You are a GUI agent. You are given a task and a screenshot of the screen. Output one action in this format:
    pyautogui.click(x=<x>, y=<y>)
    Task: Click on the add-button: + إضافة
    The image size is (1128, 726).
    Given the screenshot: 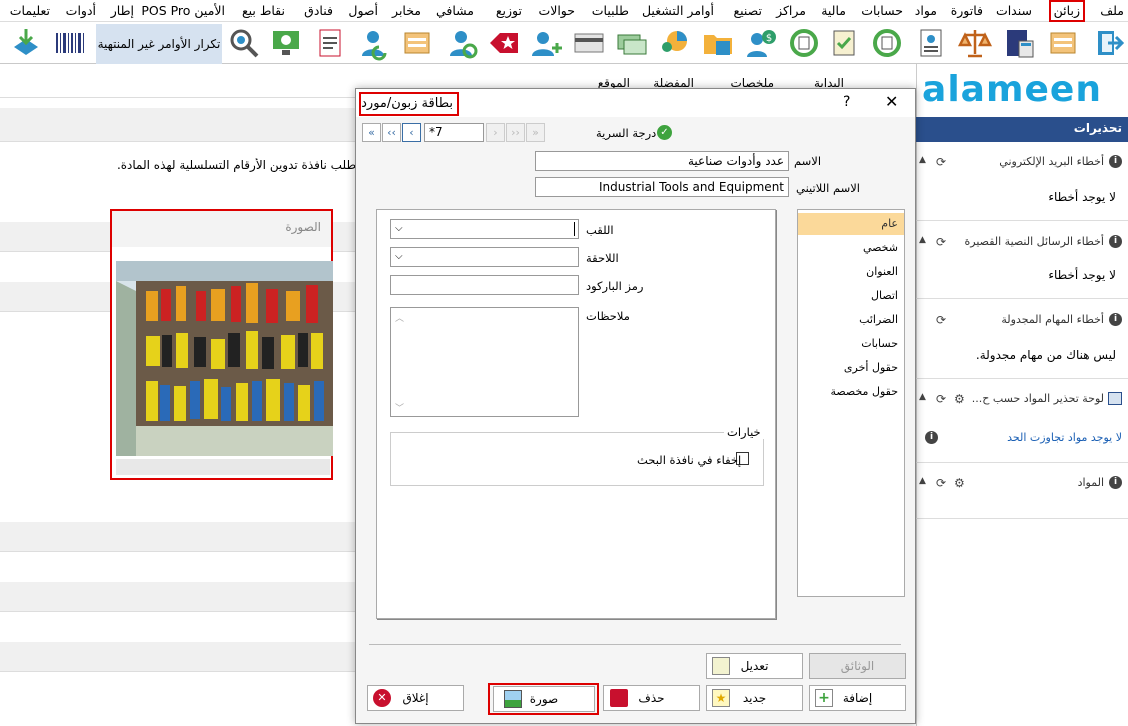 What is the action you would take?
    pyautogui.click(x=857, y=698)
    